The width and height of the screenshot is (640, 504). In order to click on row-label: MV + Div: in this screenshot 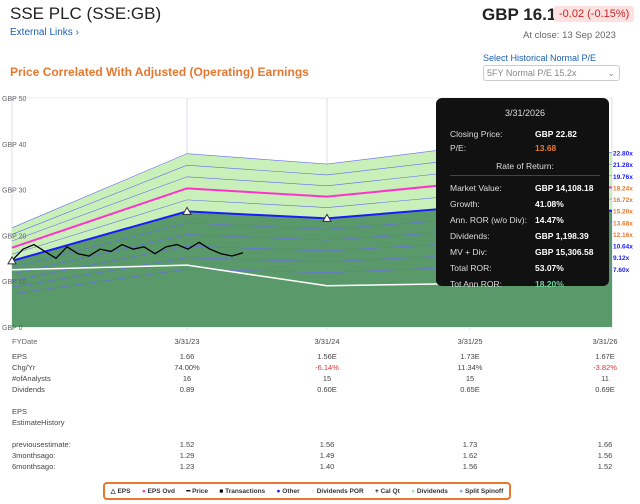, I will do `click(469, 252)`.